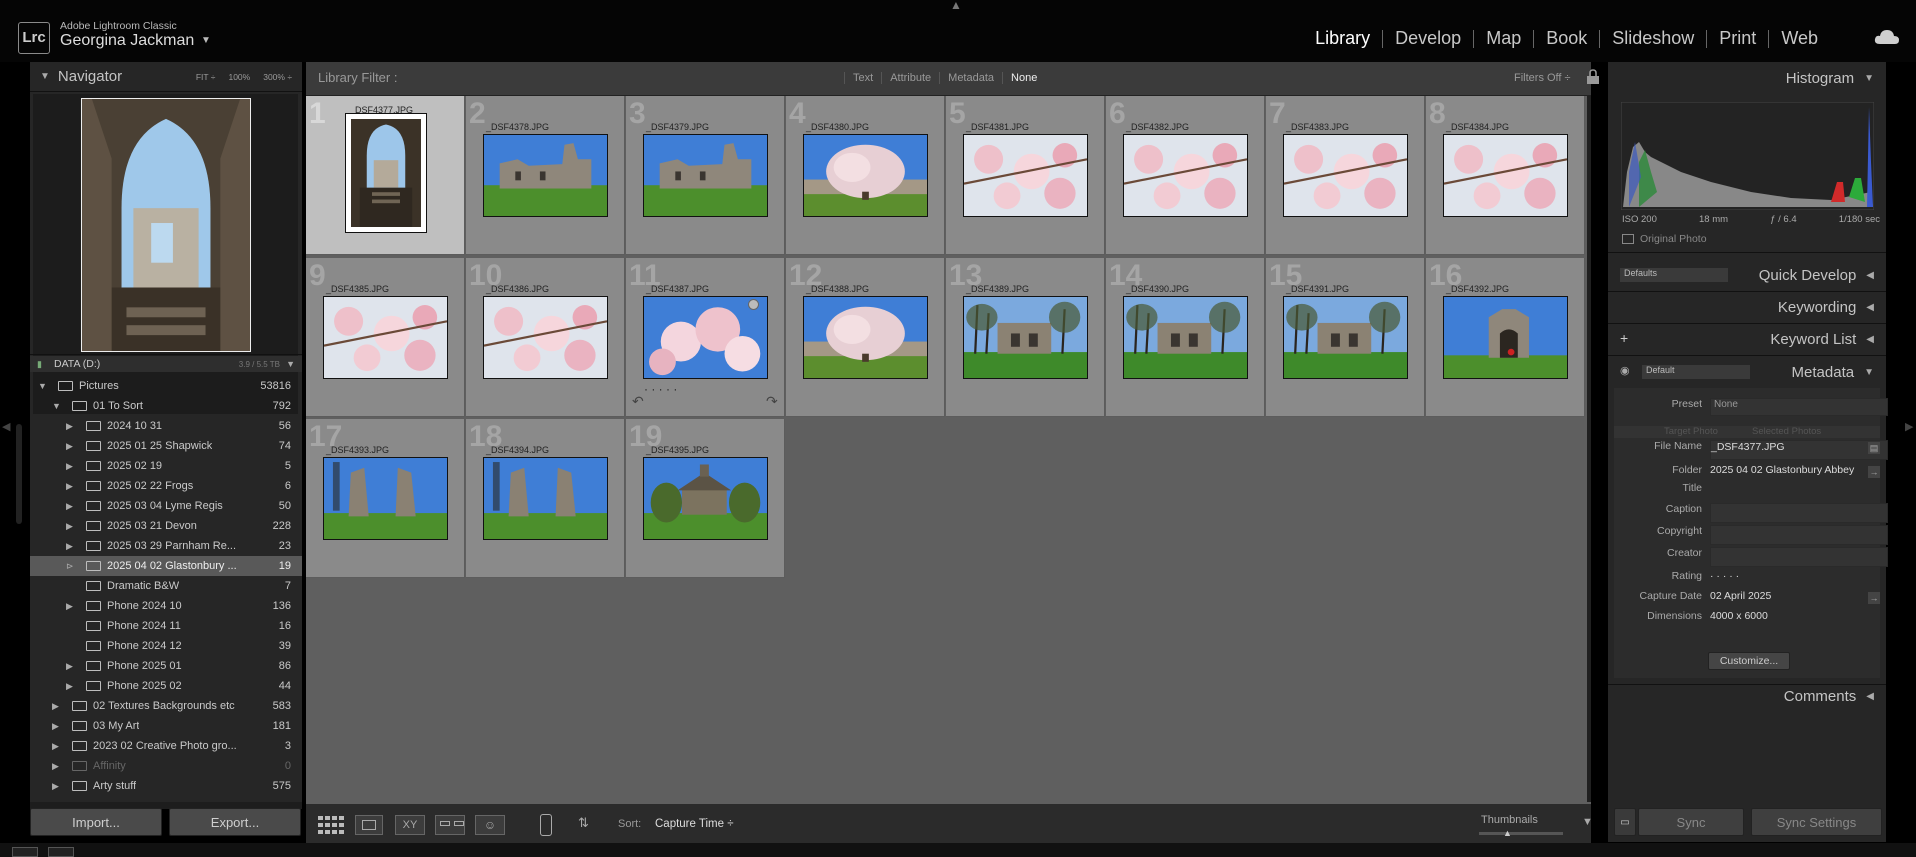 This screenshot has height=857, width=1916. I want to click on collapse-top-panel-icon: ▲, so click(956, 6).